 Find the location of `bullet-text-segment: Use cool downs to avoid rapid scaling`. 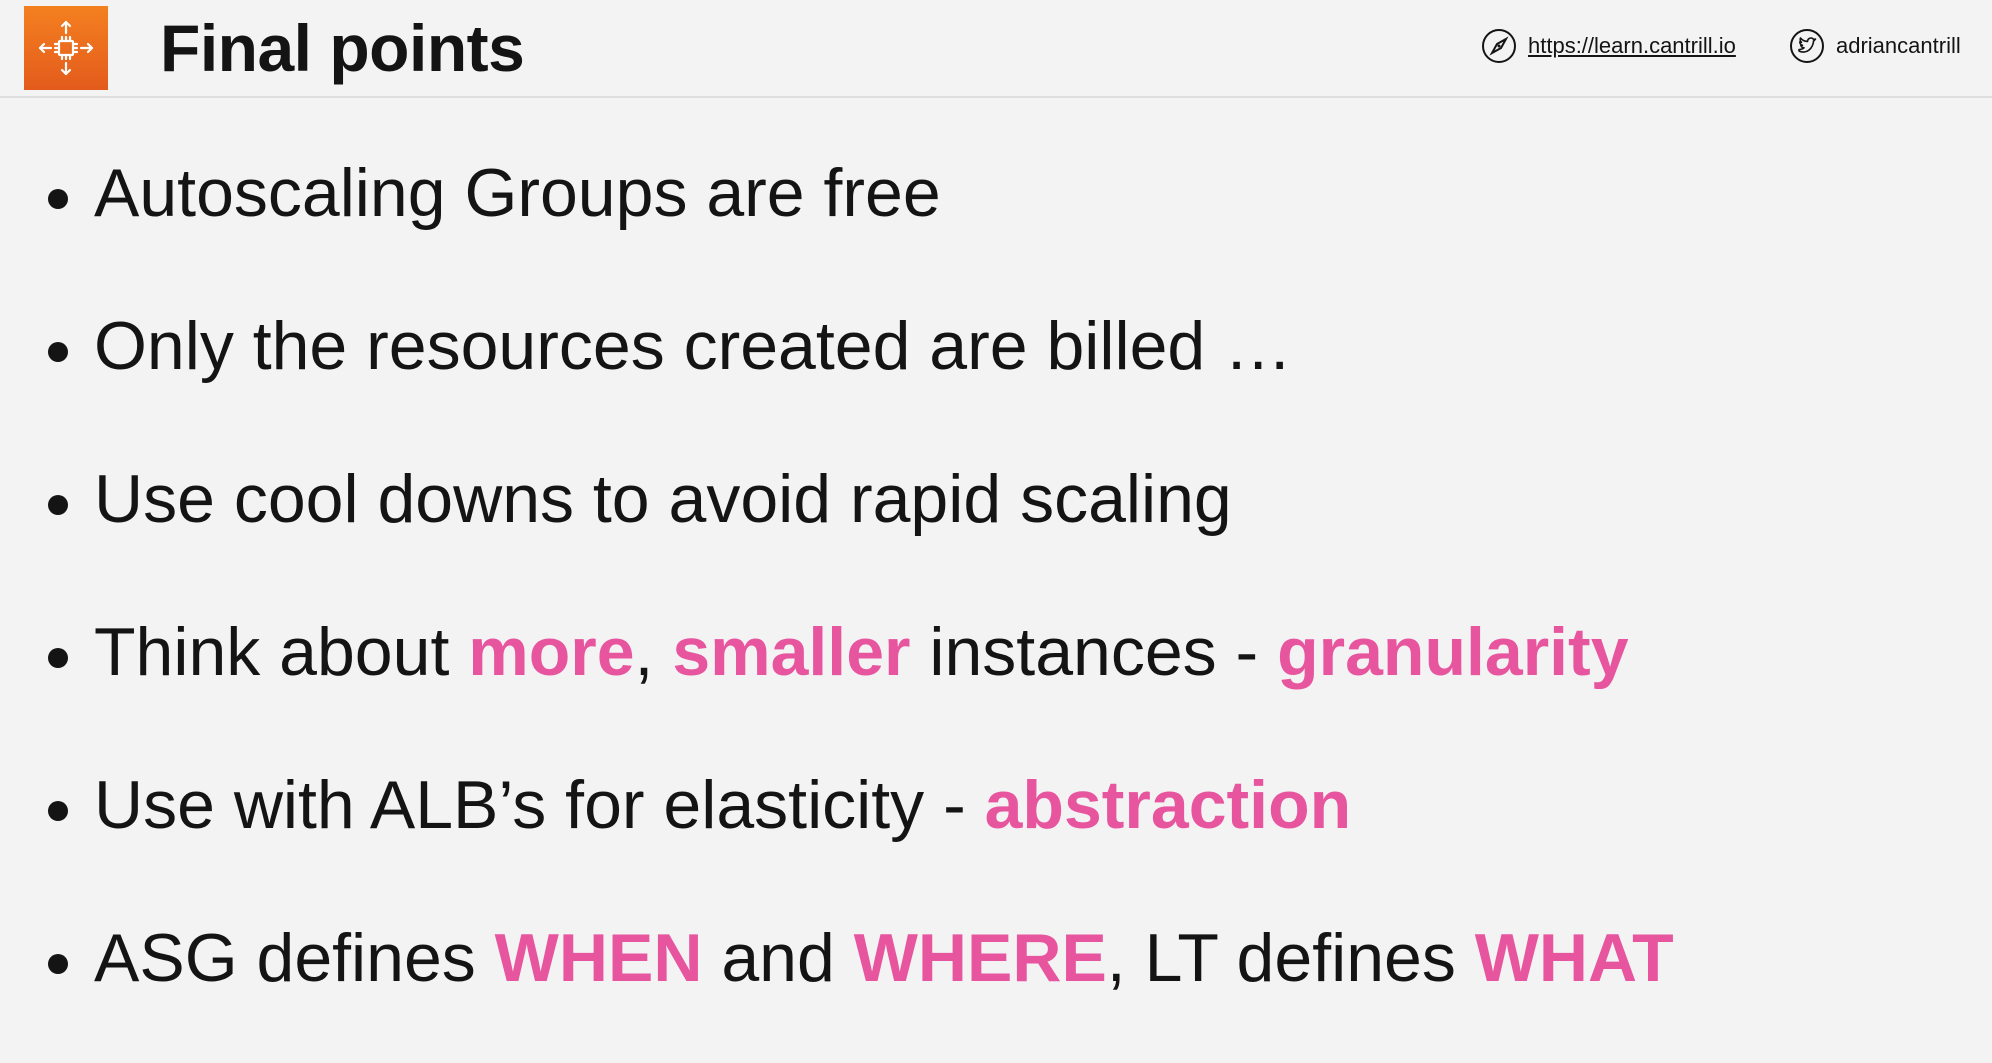

bullet-text-segment: Use cool downs to avoid rapid scaling is located at coordinates (663, 499).